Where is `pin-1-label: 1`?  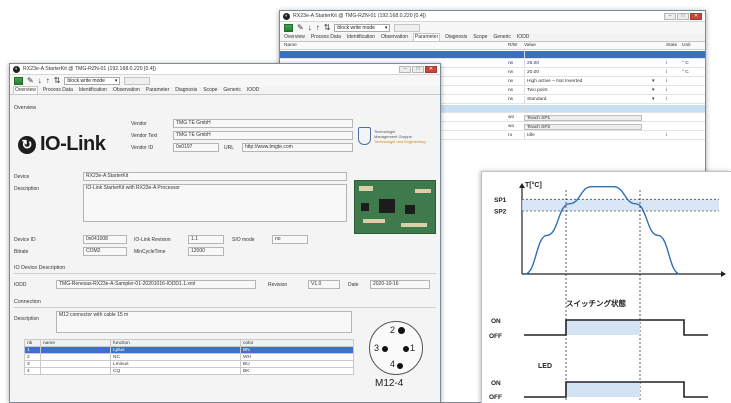 pin-1-label: 1 is located at coordinates (413, 348).